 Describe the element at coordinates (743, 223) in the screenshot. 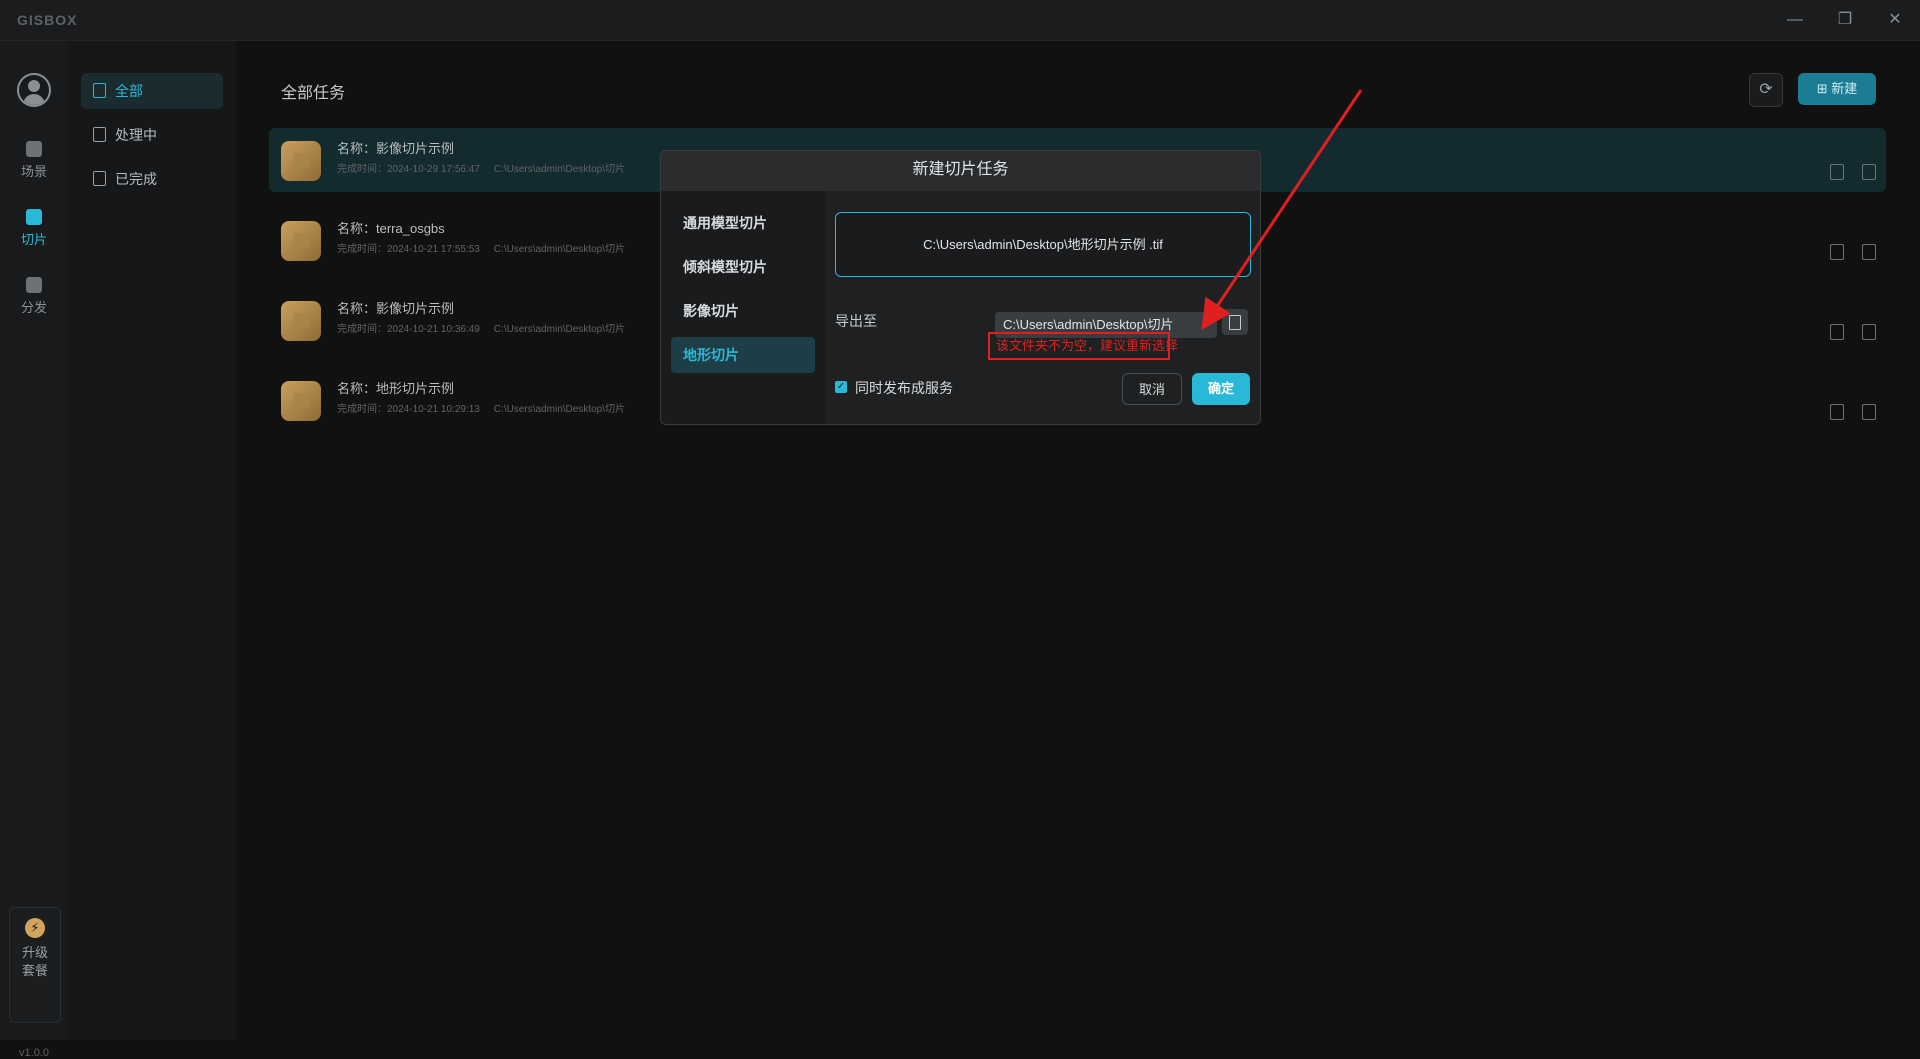

I see `type-general-model: 通用模型切片` at that location.